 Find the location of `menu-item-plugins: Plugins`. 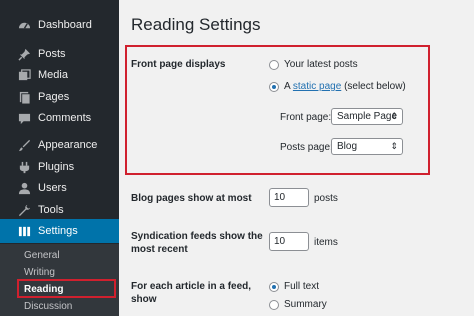

menu-item-plugins: Plugins is located at coordinates (59, 167).